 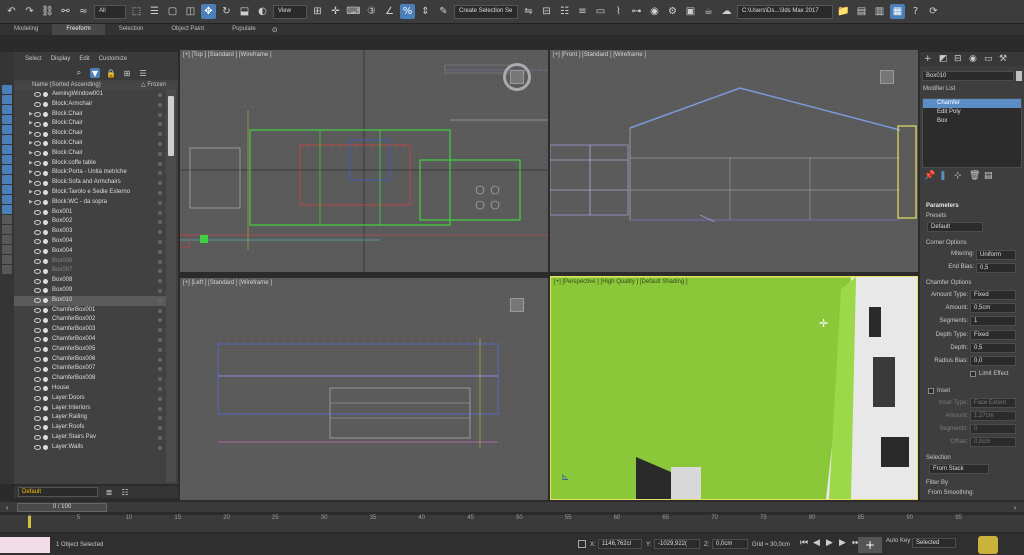 What do you see at coordinates (843, 11) in the screenshot?
I see `folder-icon: 📁` at bounding box center [843, 11].